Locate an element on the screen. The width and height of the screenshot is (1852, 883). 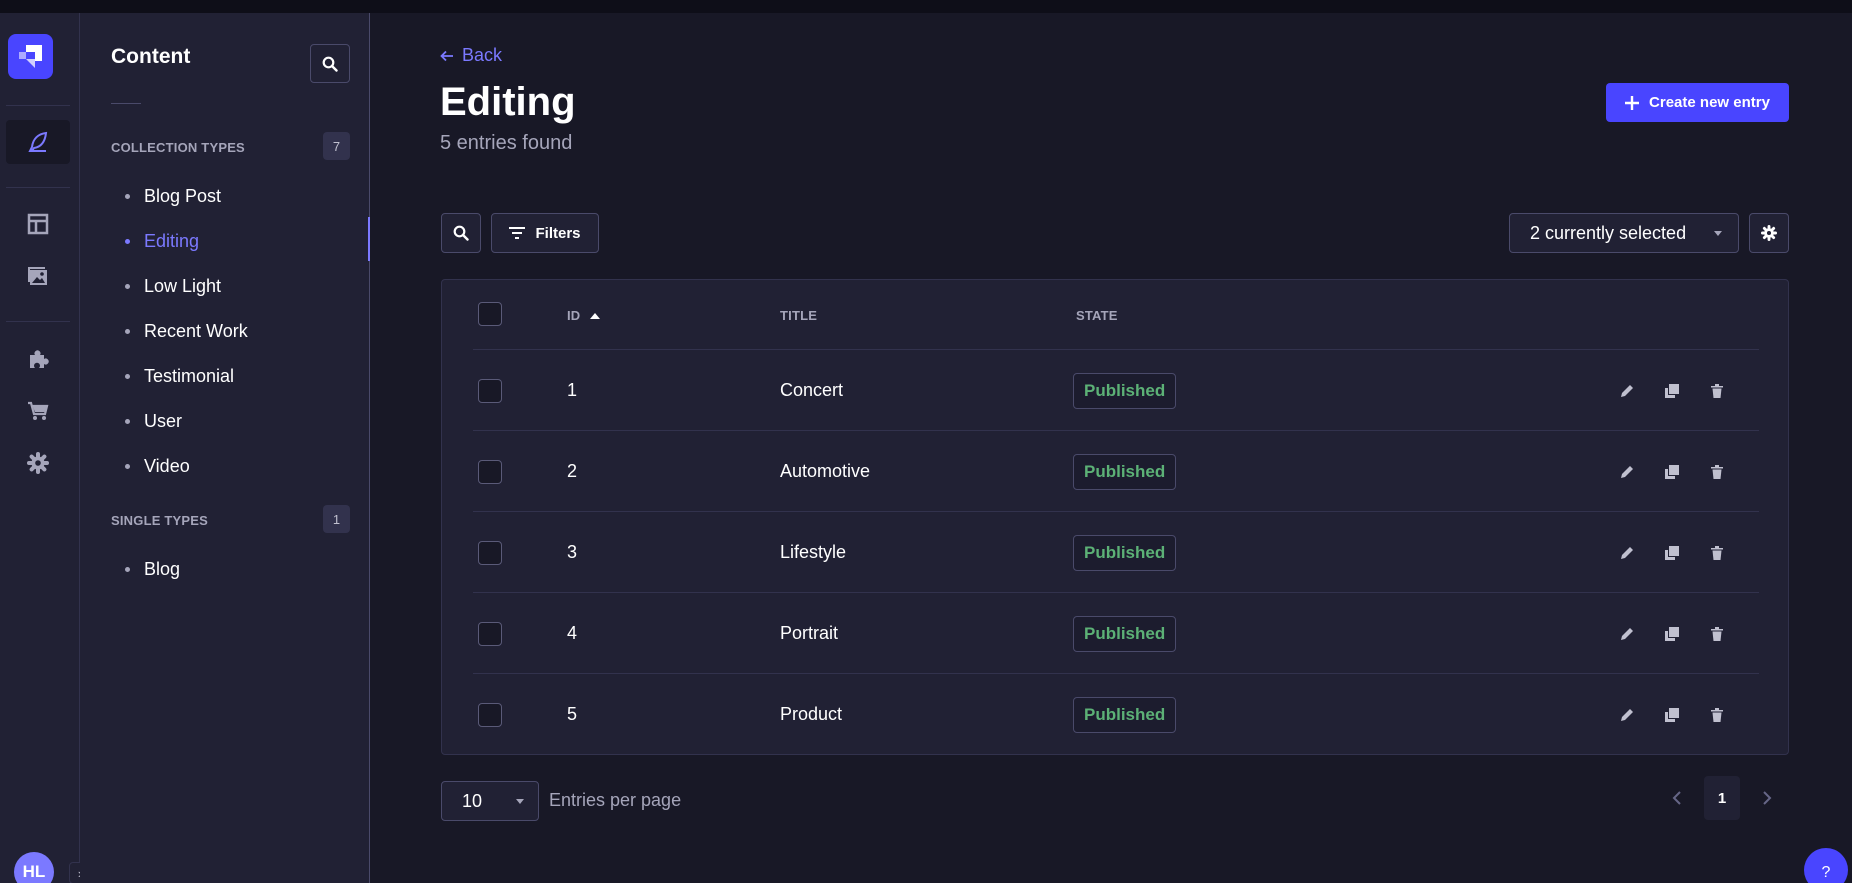
column-header-id: ID is located at coordinates (584, 315).